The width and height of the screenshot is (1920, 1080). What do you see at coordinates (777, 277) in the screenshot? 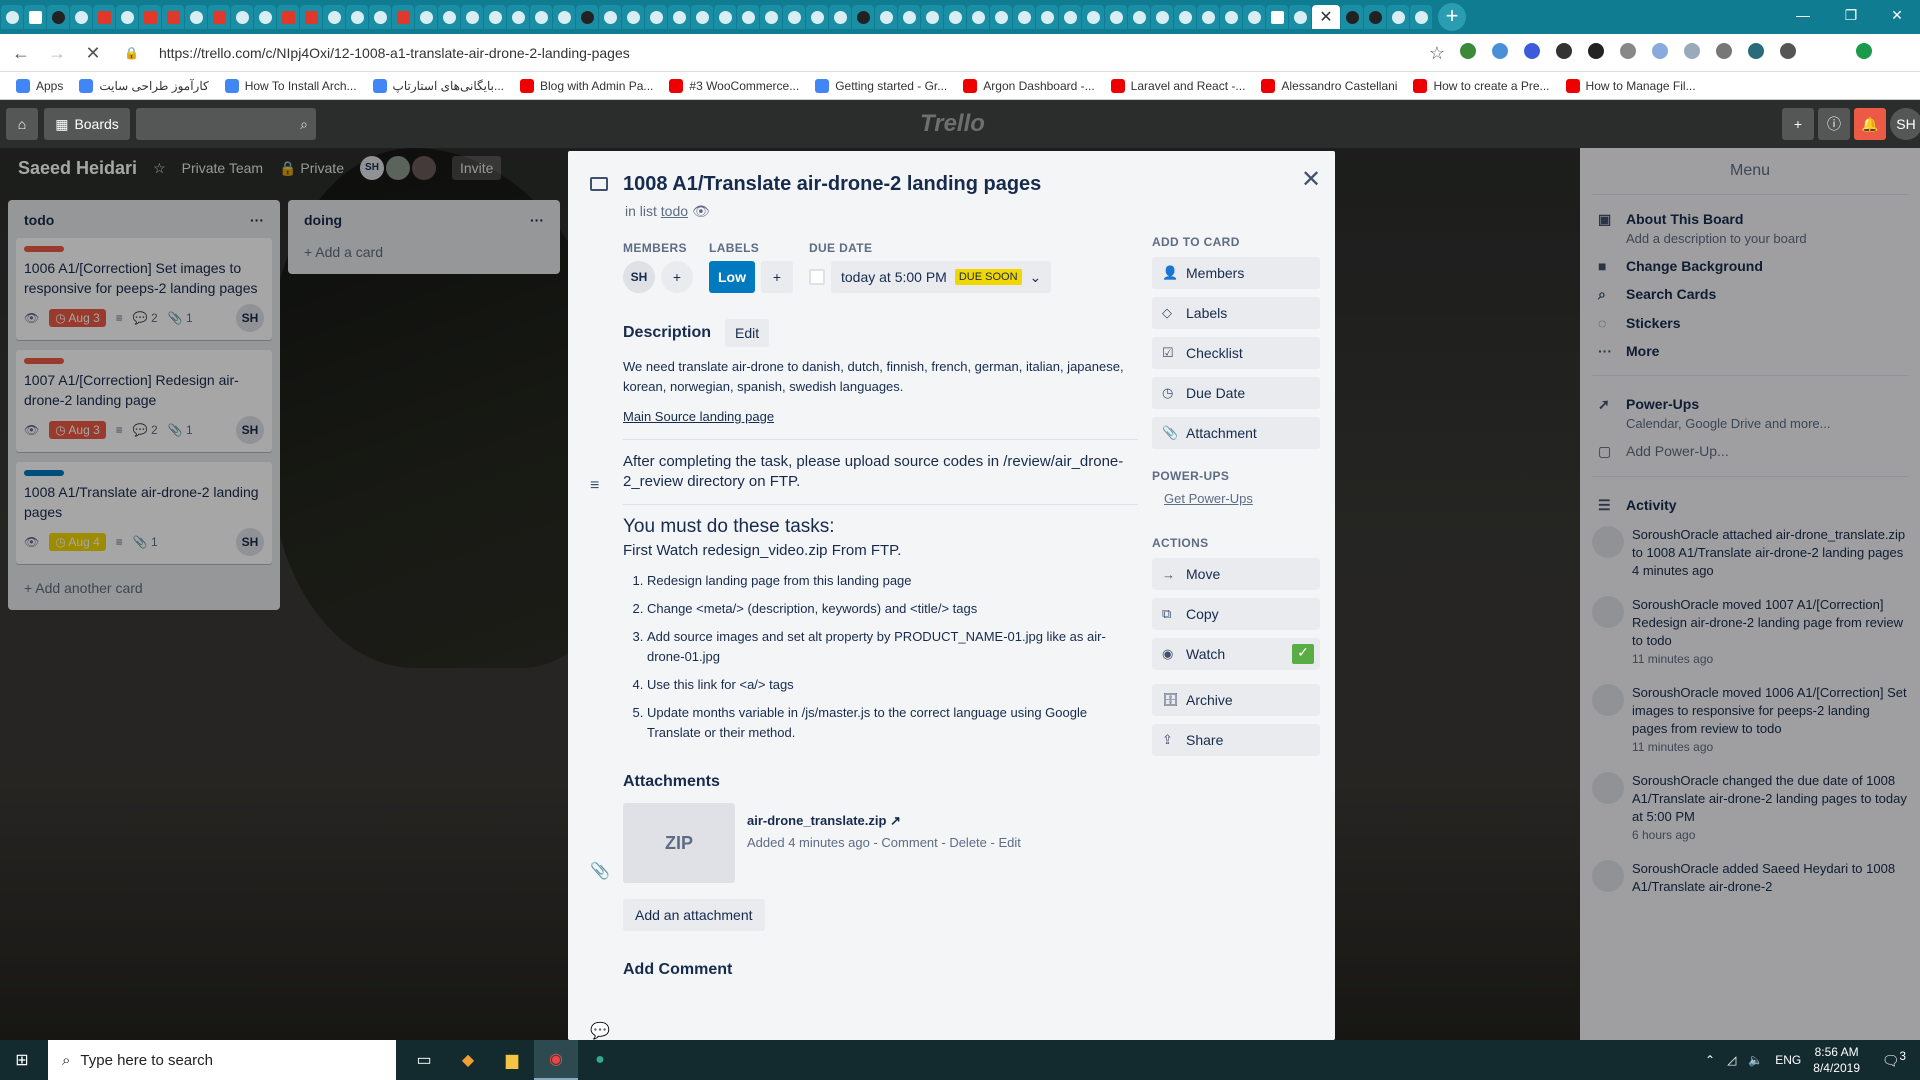
I see `add-label-icon: +` at bounding box center [777, 277].